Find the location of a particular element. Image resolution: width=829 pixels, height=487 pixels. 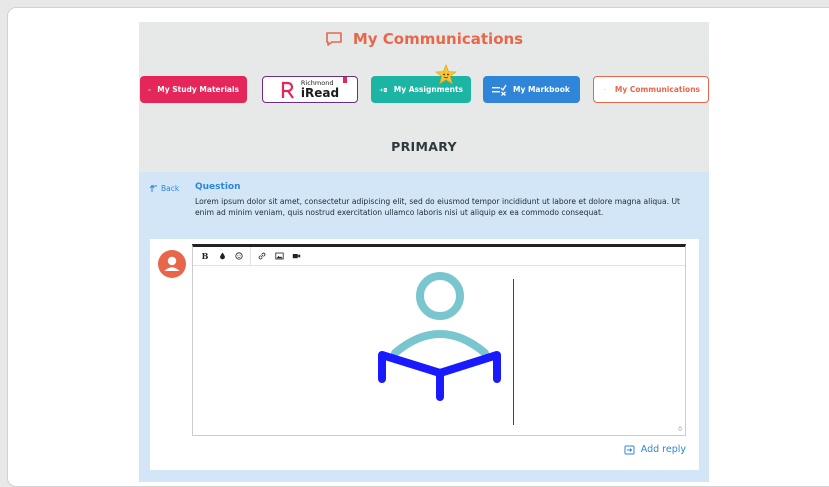

nav-iread-button: Richmond iRead is located at coordinates (310, 89).